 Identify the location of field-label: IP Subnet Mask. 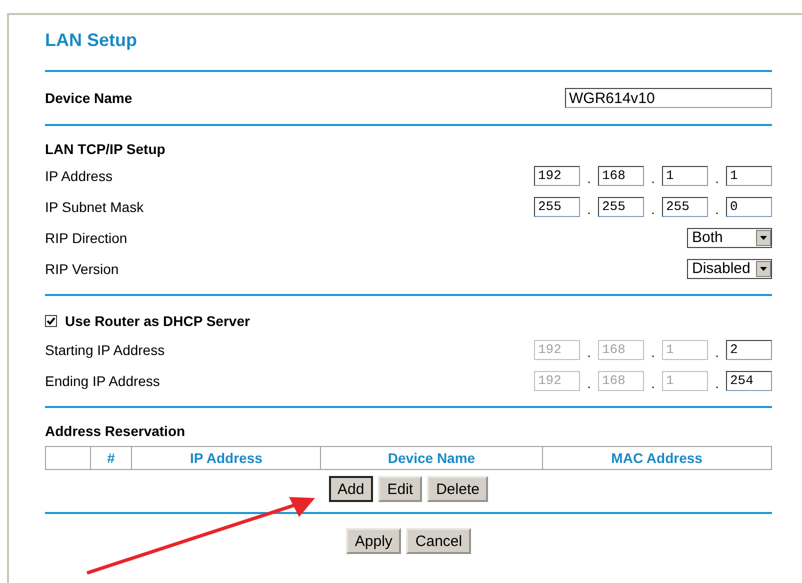
(94, 206).